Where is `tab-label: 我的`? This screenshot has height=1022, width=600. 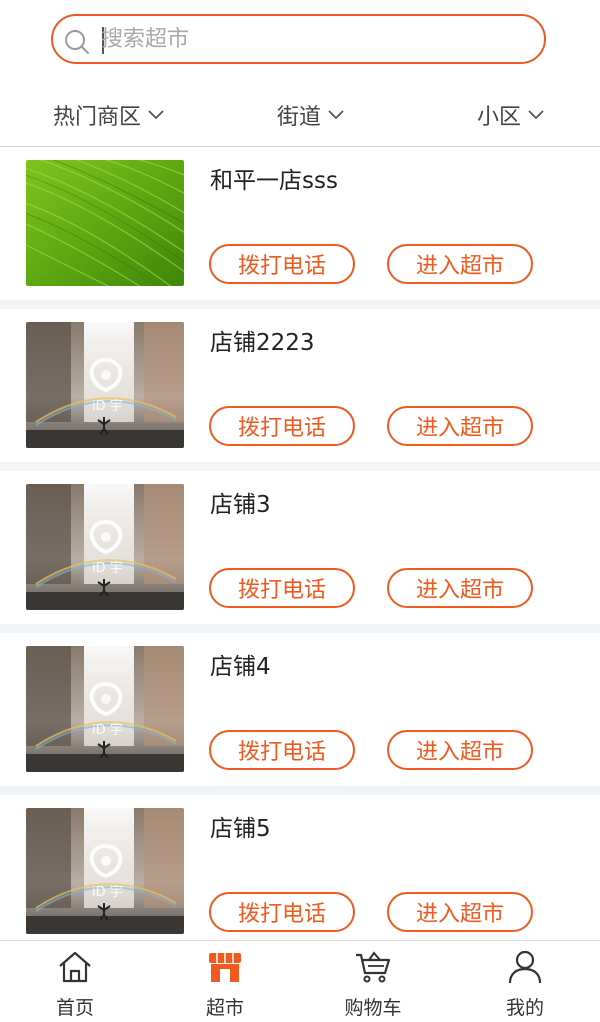
tab-label: 我的 is located at coordinates (524, 1008).